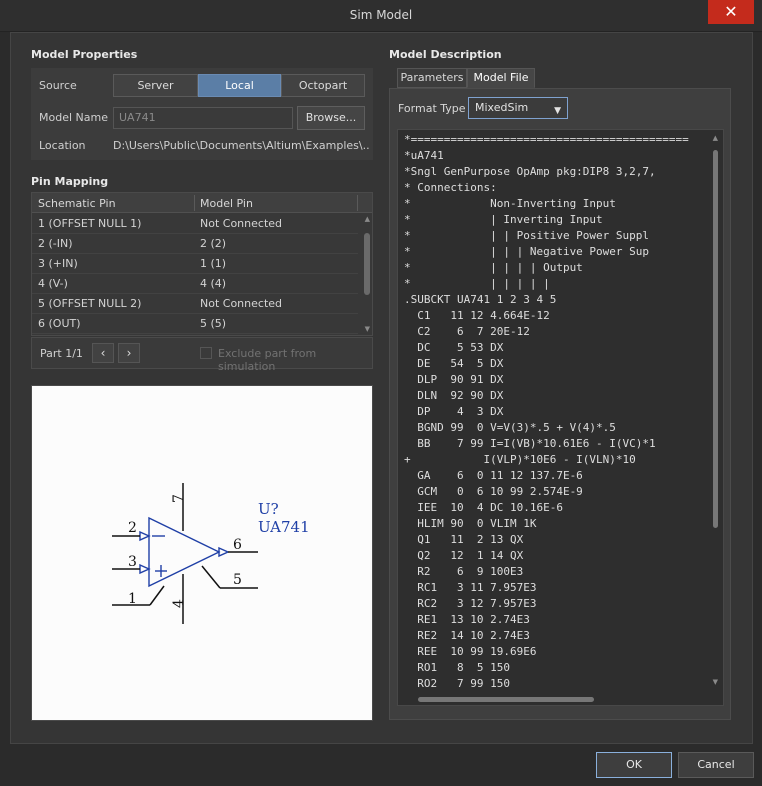 The width and height of the screenshot is (762, 786). I want to click on model-file-line: GA 6 0 11 12 137.7E-6, so click(493, 475).